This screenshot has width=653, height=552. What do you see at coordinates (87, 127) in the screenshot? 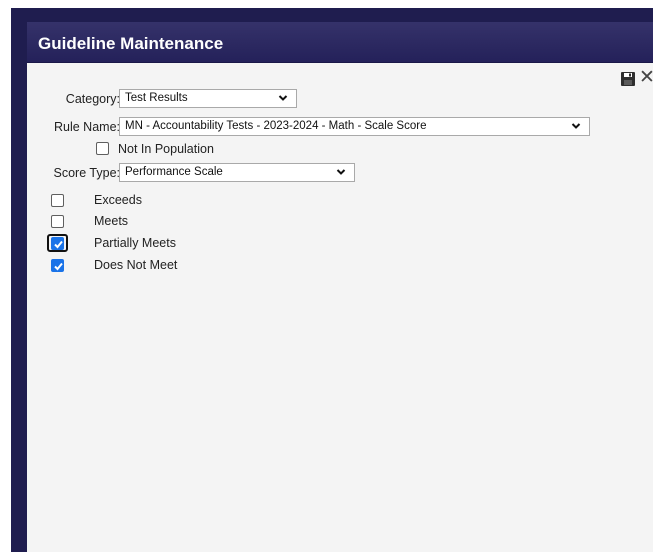
I see `rule-name-label: Rule Name:` at bounding box center [87, 127].